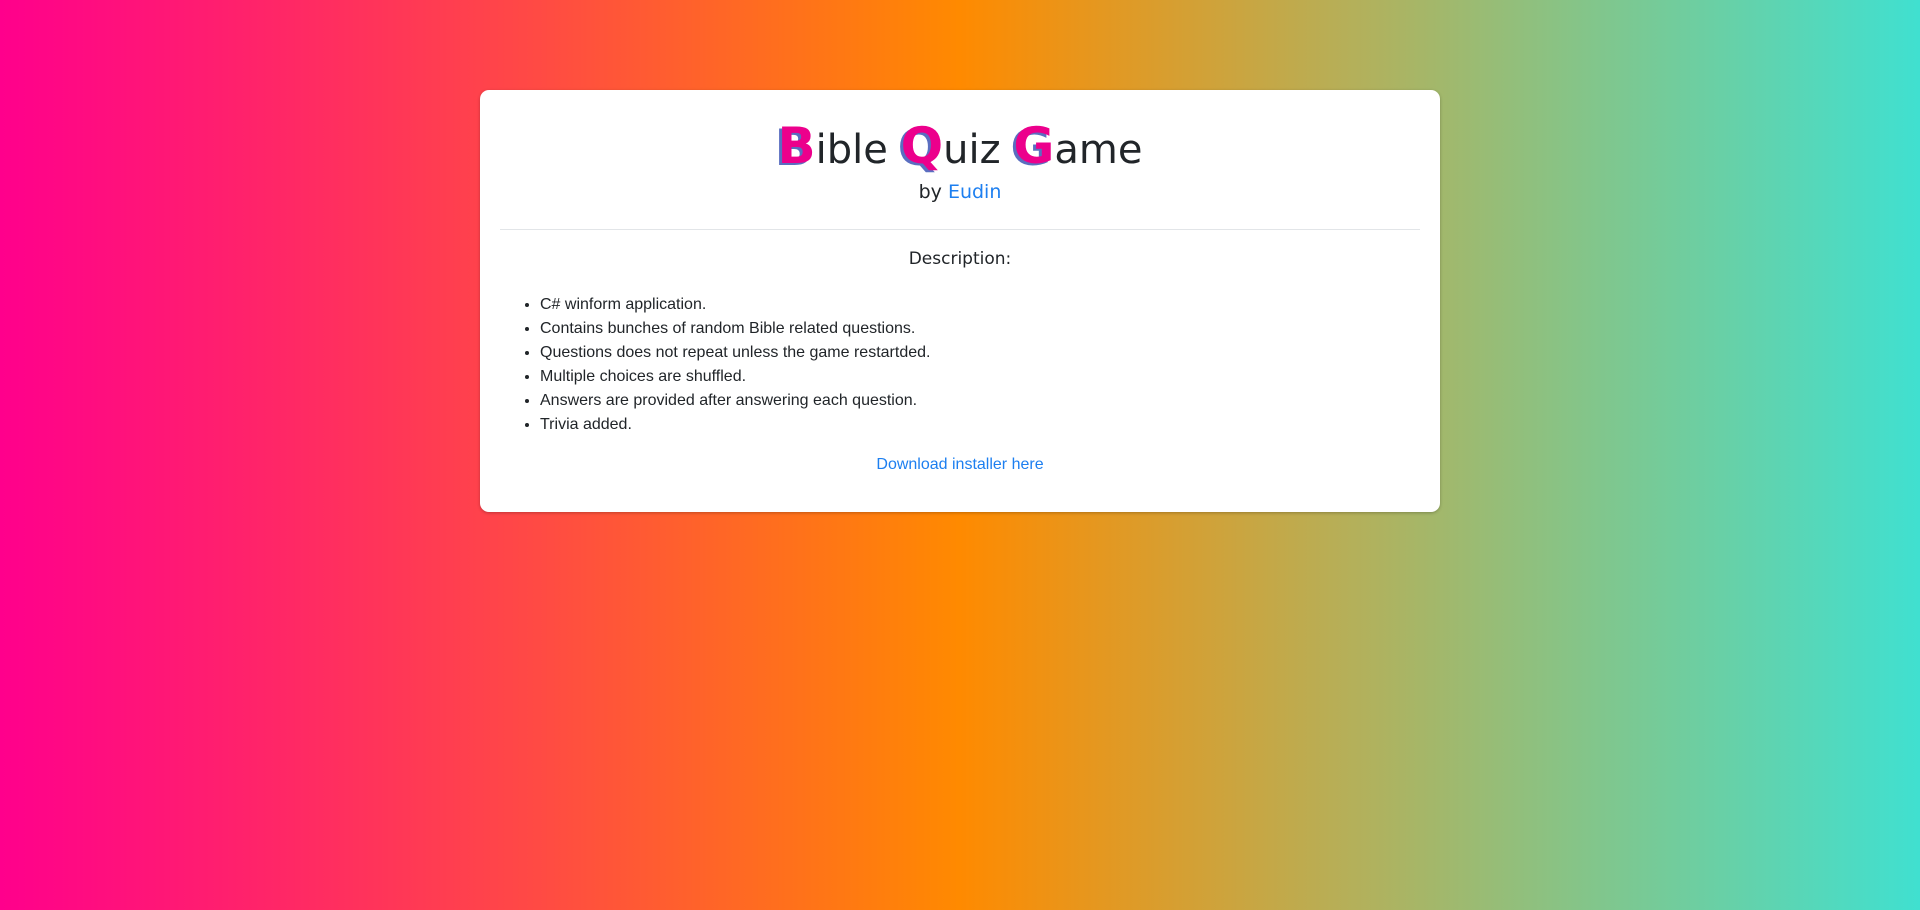 The image size is (1920, 910). Describe the element at coordinates (972, 150) in the screenshot. I see `title-word-uiz: uiz` at that location.